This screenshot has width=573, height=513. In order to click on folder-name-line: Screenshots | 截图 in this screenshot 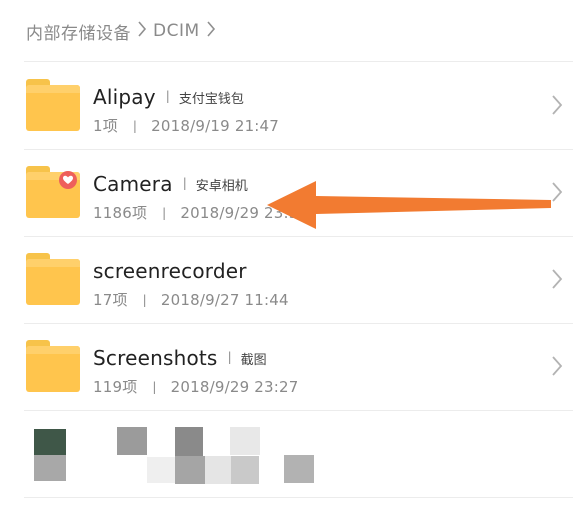, I will do `click(180, 358)`.